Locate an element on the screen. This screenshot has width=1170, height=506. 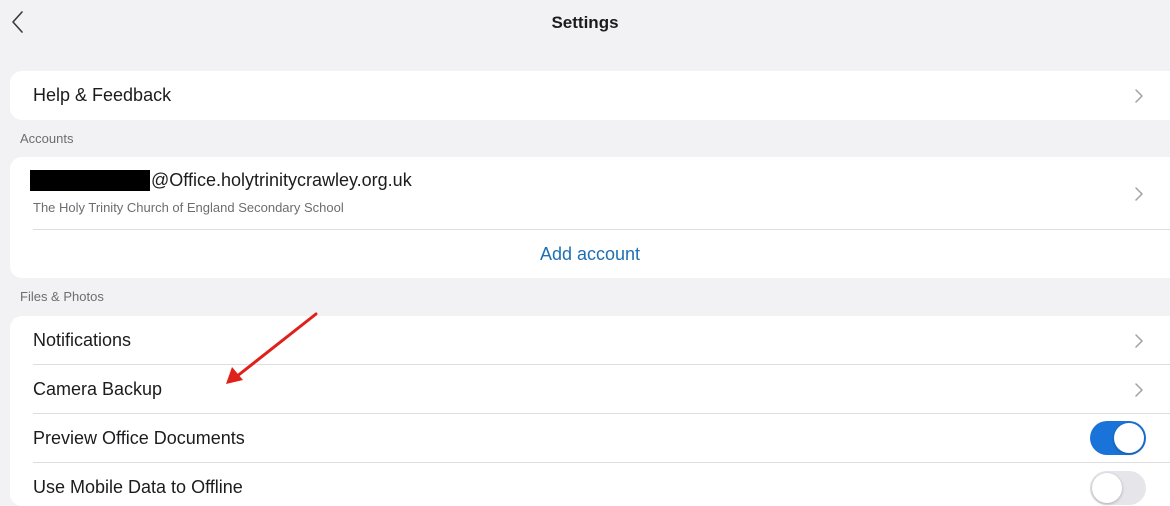
camera-backup-label: Camera Backup is located at coordinates (98, 389).